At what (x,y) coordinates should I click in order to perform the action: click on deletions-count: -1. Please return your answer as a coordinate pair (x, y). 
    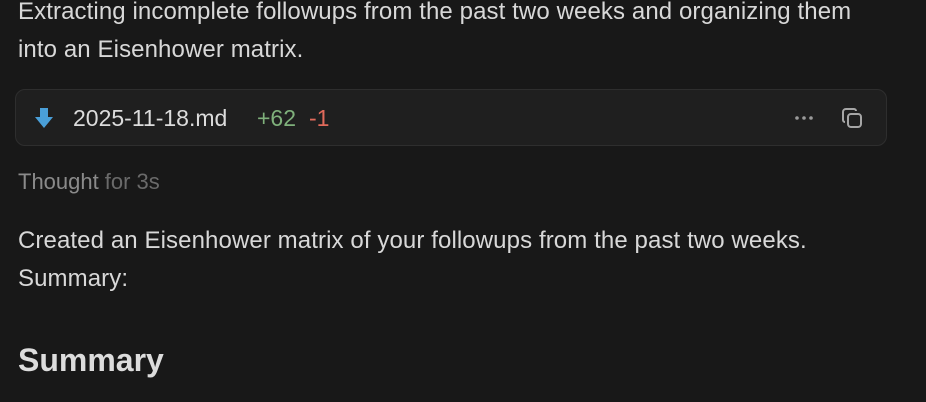
    Looking at the image, I should click on (319, 118).